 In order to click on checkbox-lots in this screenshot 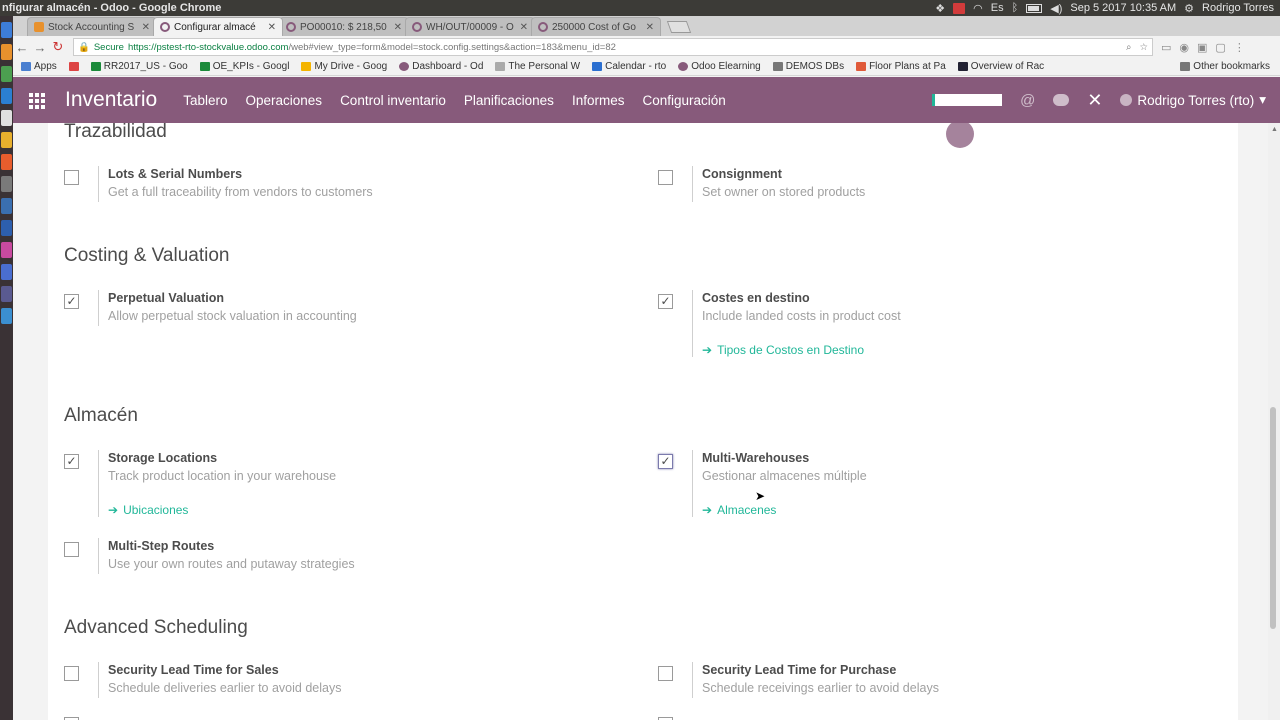, I will do `click(71, 177)`.